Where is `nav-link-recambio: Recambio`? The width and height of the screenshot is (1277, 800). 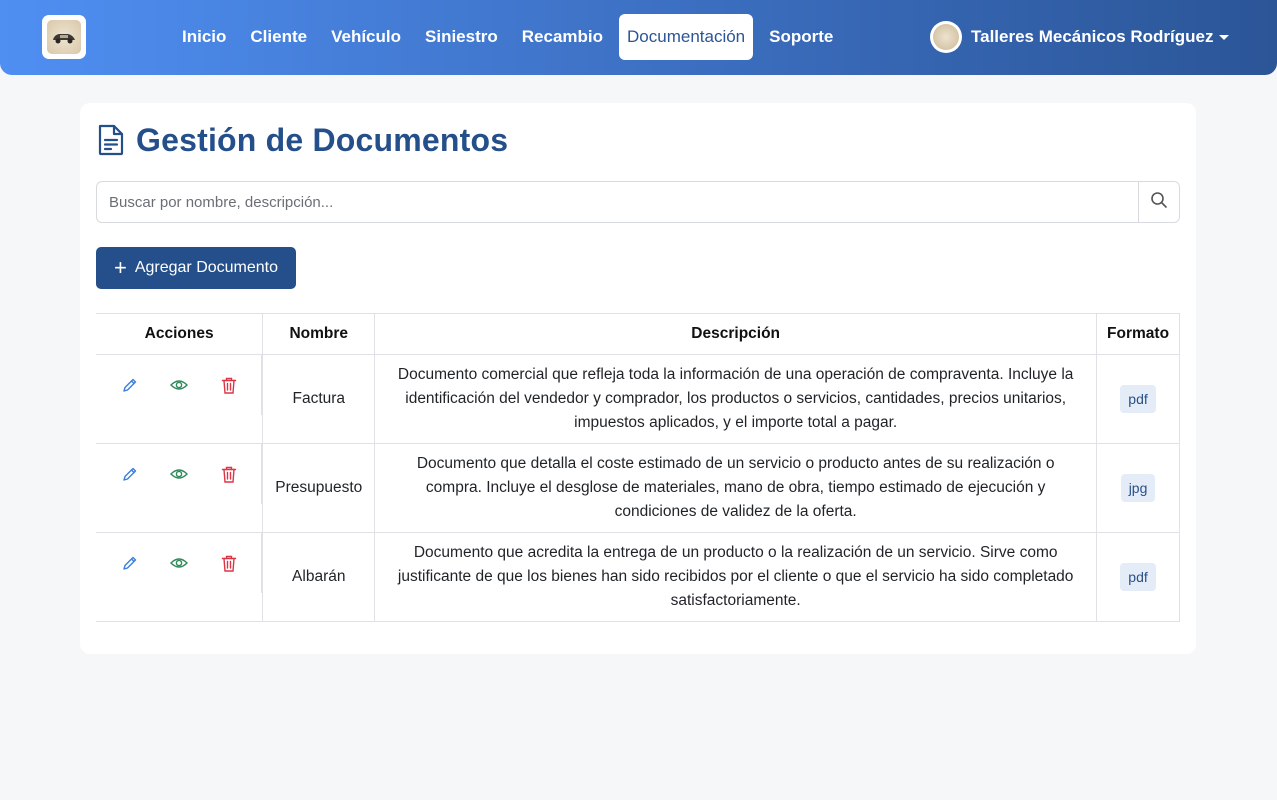
nav-link-recambio: Recambio is located at coordinates (562, 37).